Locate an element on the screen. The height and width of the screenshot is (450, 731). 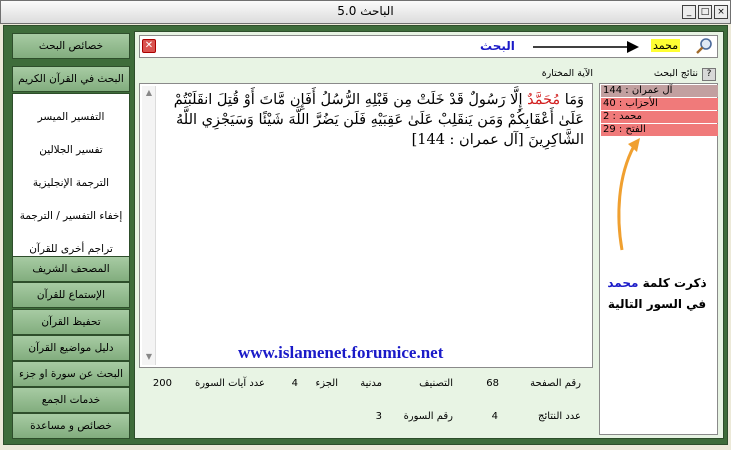
search-label: البحث is located at coordinates (497, 46).